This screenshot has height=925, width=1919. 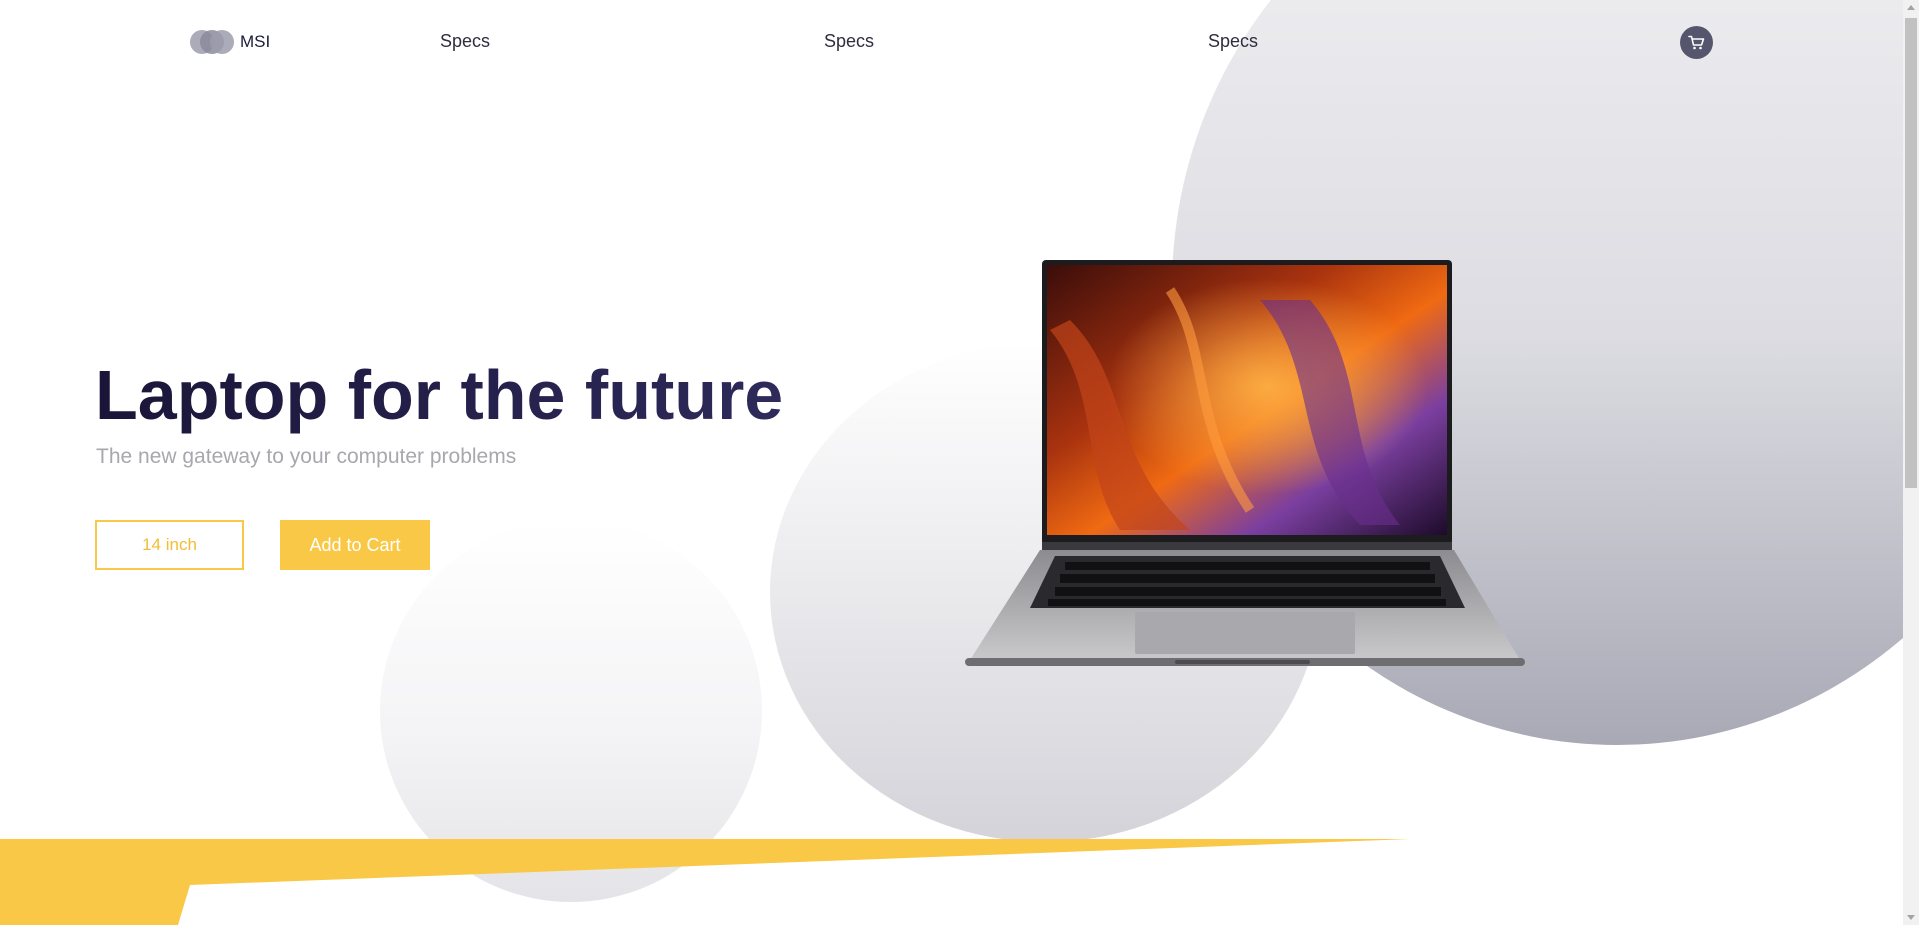 I want to click on hero-title: Laptop for the future, so click(x=439, y=395).